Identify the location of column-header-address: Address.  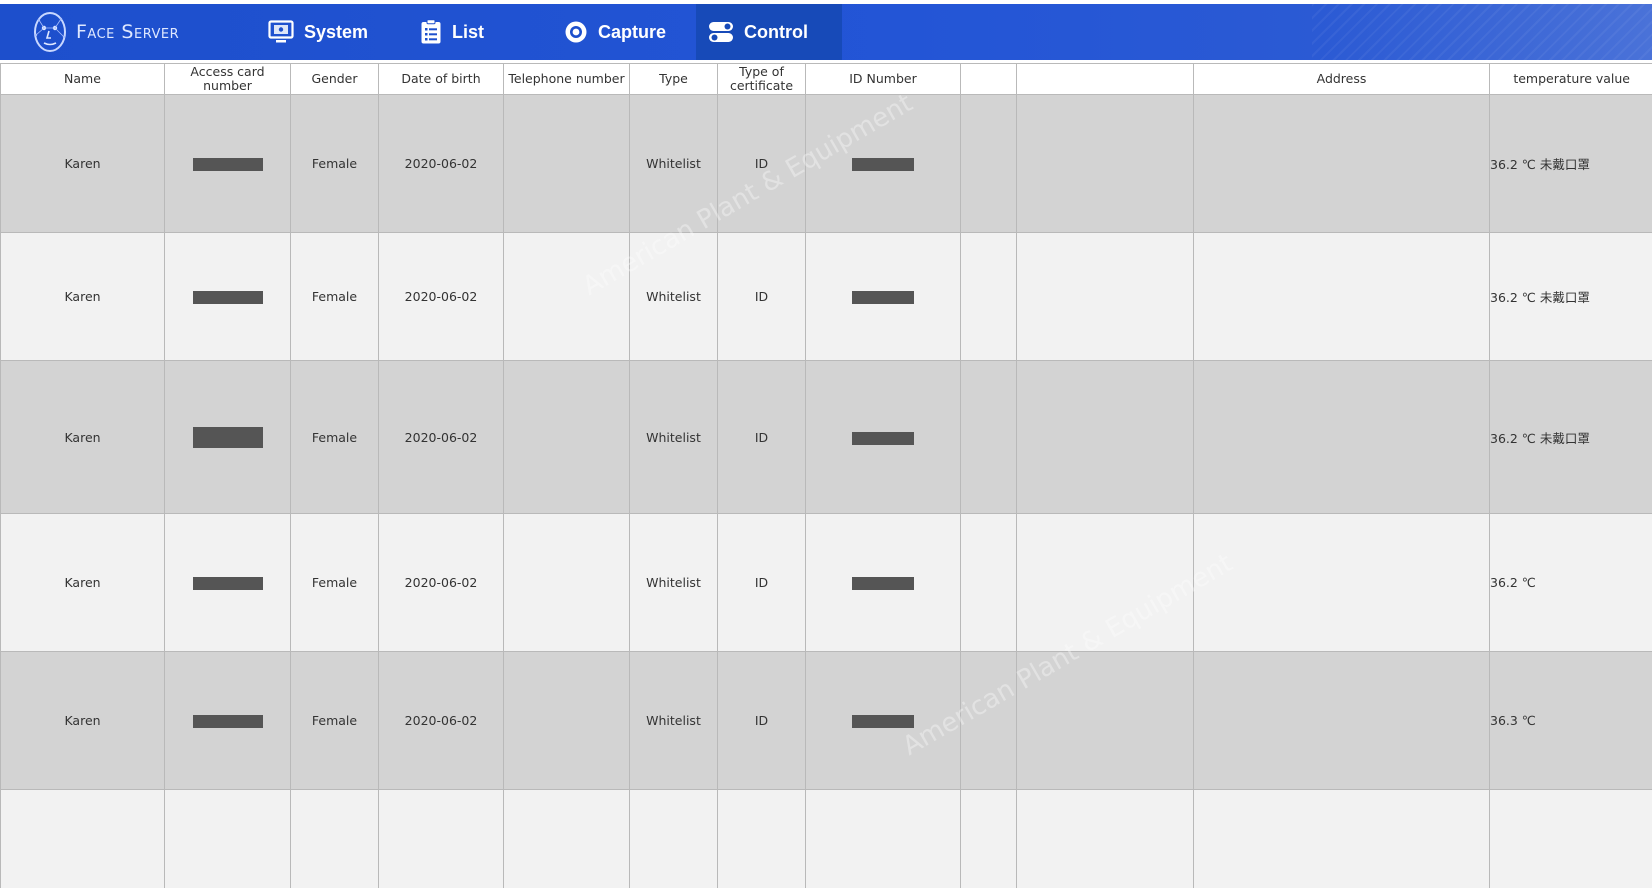
(1341, 79).